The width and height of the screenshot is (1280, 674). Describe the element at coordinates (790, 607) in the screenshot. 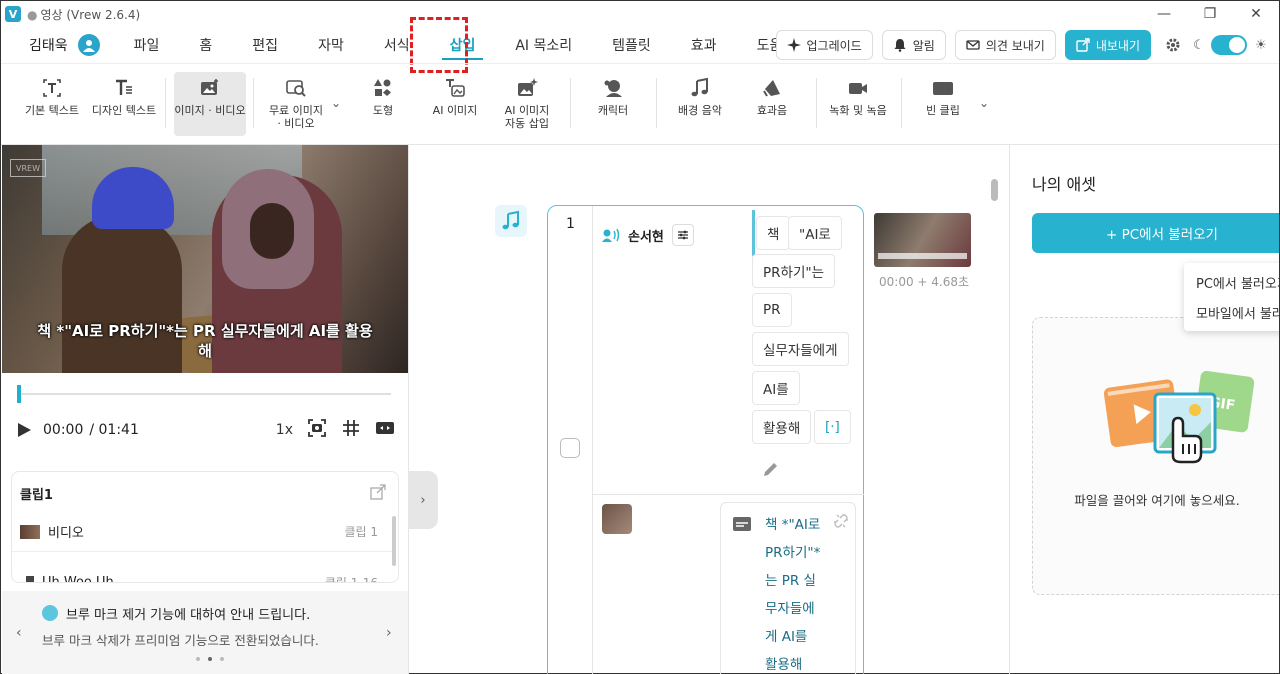

I see `subtitle-line: 무자들에` at that location.